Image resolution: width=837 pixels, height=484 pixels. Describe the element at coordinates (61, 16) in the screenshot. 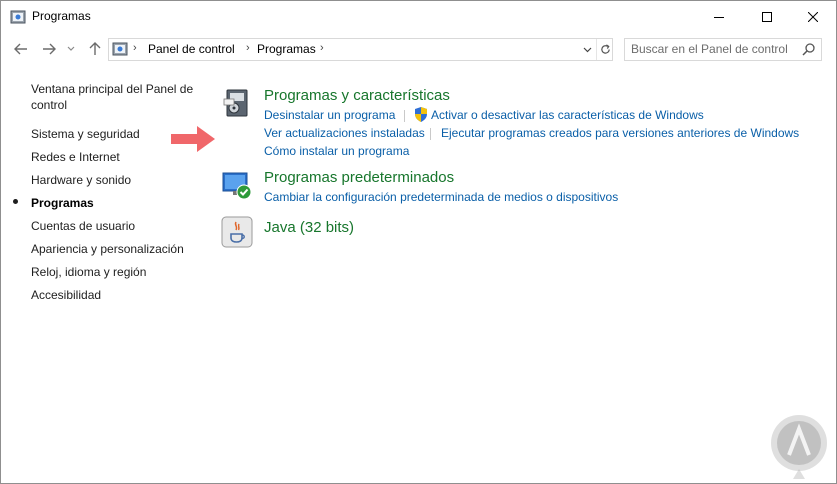

I see `window-title: Programas` at that location.